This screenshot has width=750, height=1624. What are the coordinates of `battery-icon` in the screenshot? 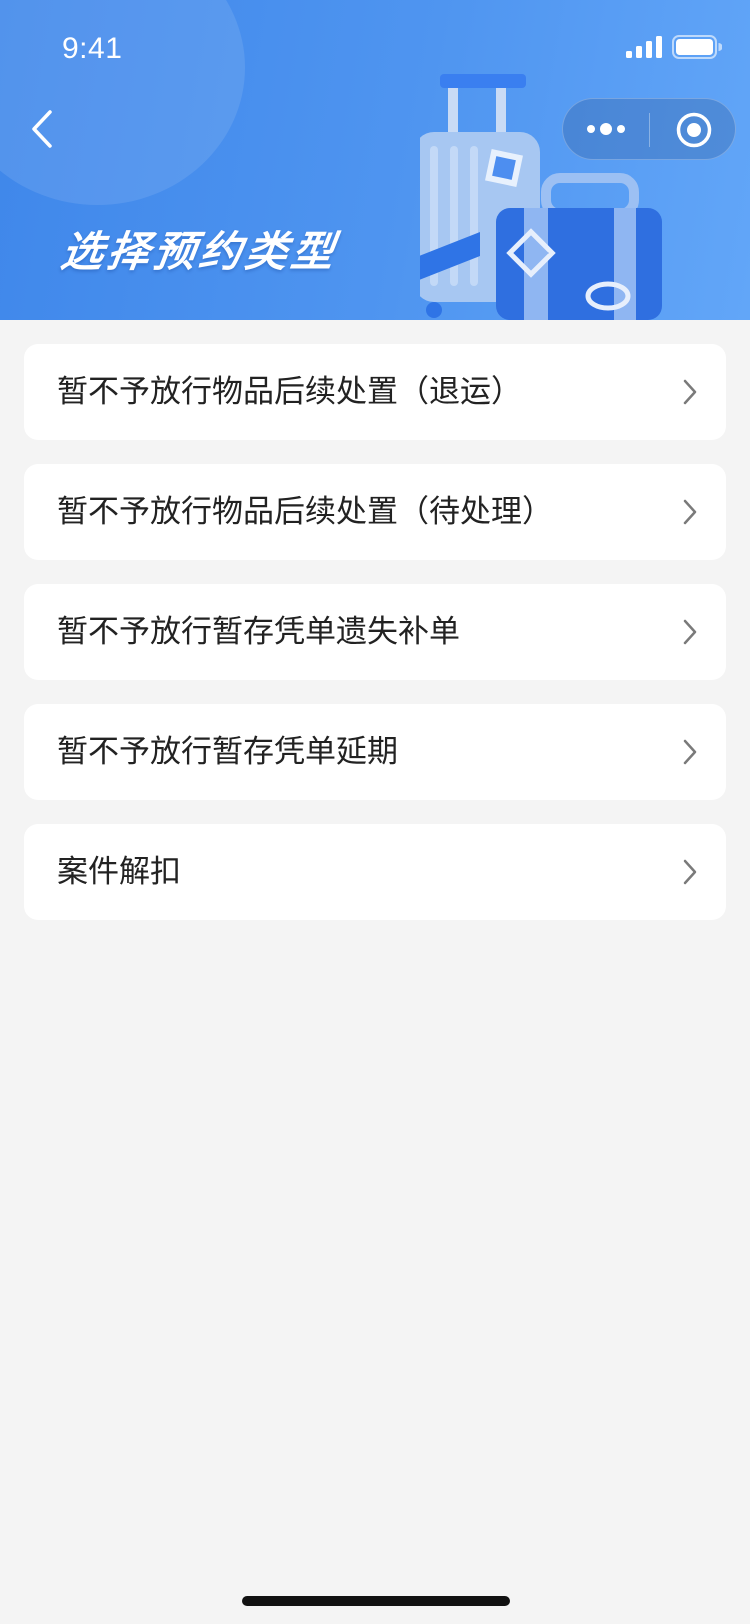 It's located at (697, 47).